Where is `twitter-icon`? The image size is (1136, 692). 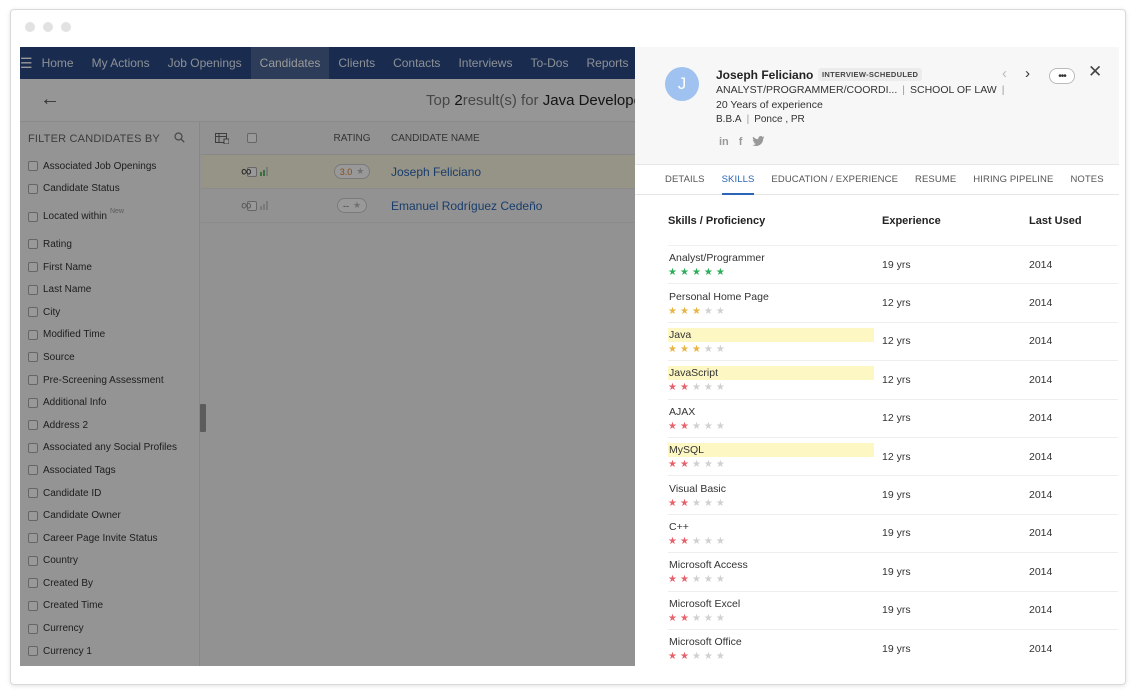 twitter-icon is located at coordinates (758, 143).